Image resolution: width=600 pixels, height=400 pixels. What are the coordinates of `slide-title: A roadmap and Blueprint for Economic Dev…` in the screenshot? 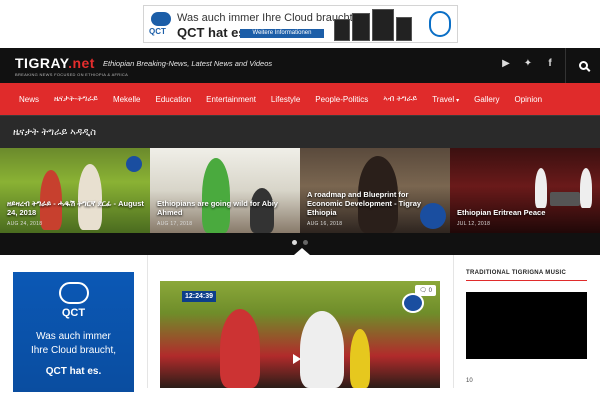 It's located at (364, 203).